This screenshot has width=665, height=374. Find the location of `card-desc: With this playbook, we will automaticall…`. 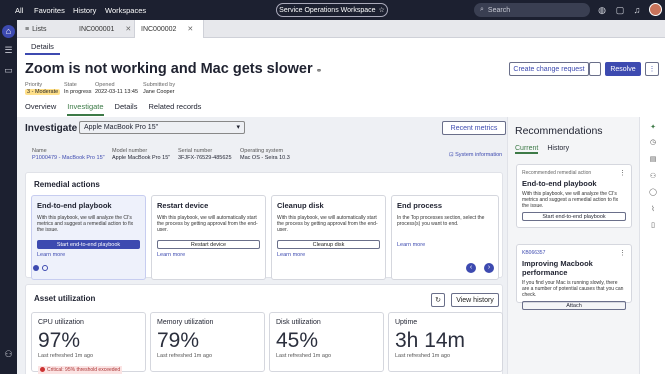

card-desc: With this playbook, we will automaticall… is located at coordinates (207, 224).